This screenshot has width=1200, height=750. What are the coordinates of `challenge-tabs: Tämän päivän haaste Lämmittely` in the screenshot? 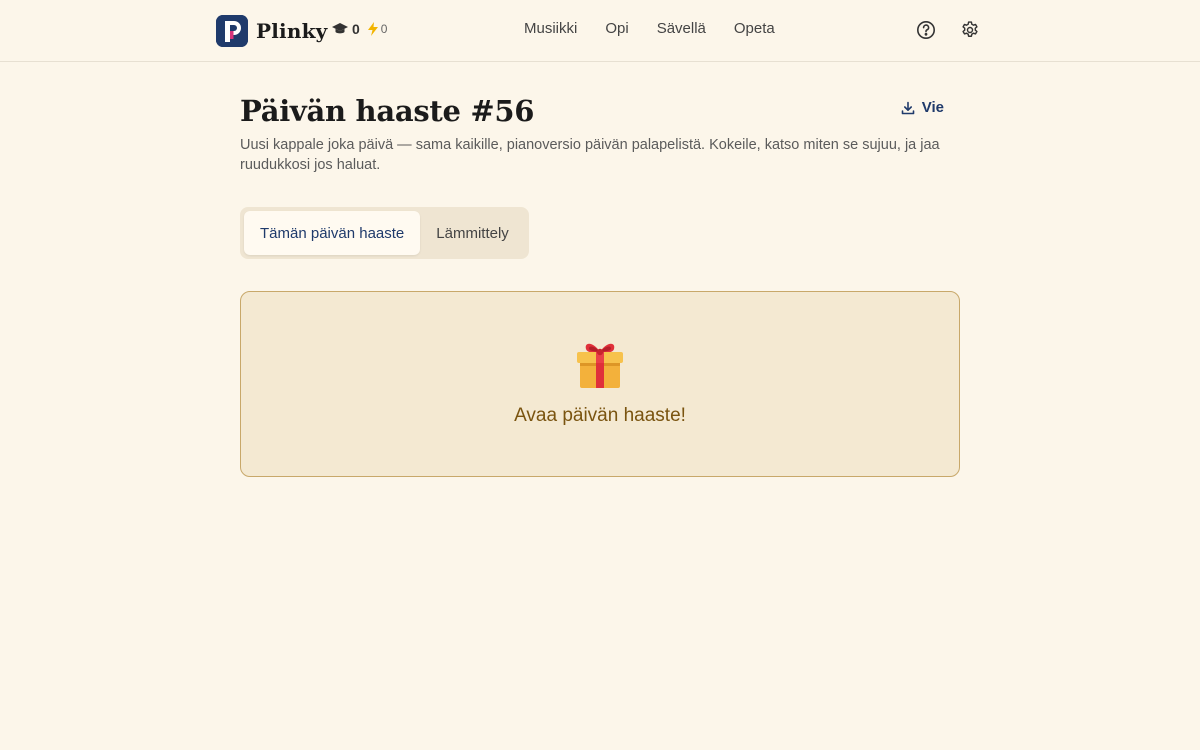 It's located at (384, 233).